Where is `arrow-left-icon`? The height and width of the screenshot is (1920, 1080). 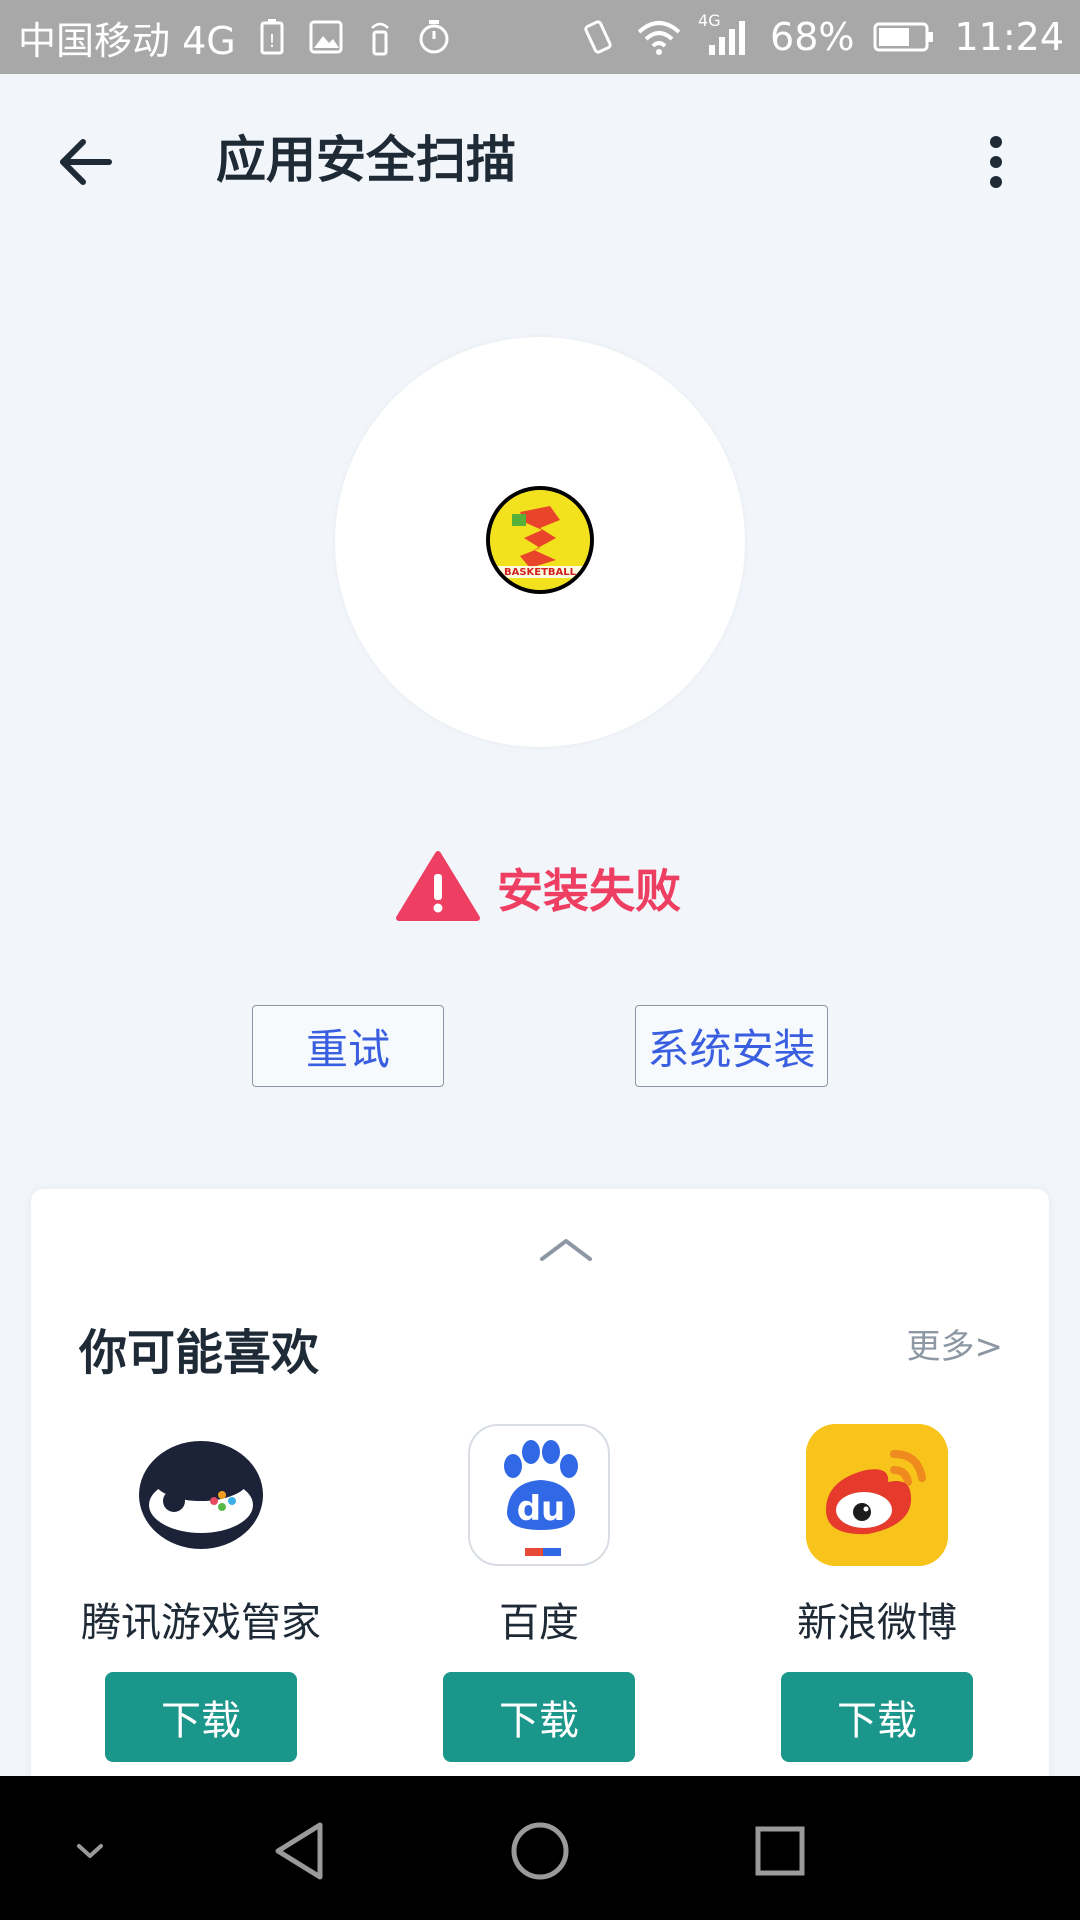
arrow-left-icon is located at coordinates (85, 164).